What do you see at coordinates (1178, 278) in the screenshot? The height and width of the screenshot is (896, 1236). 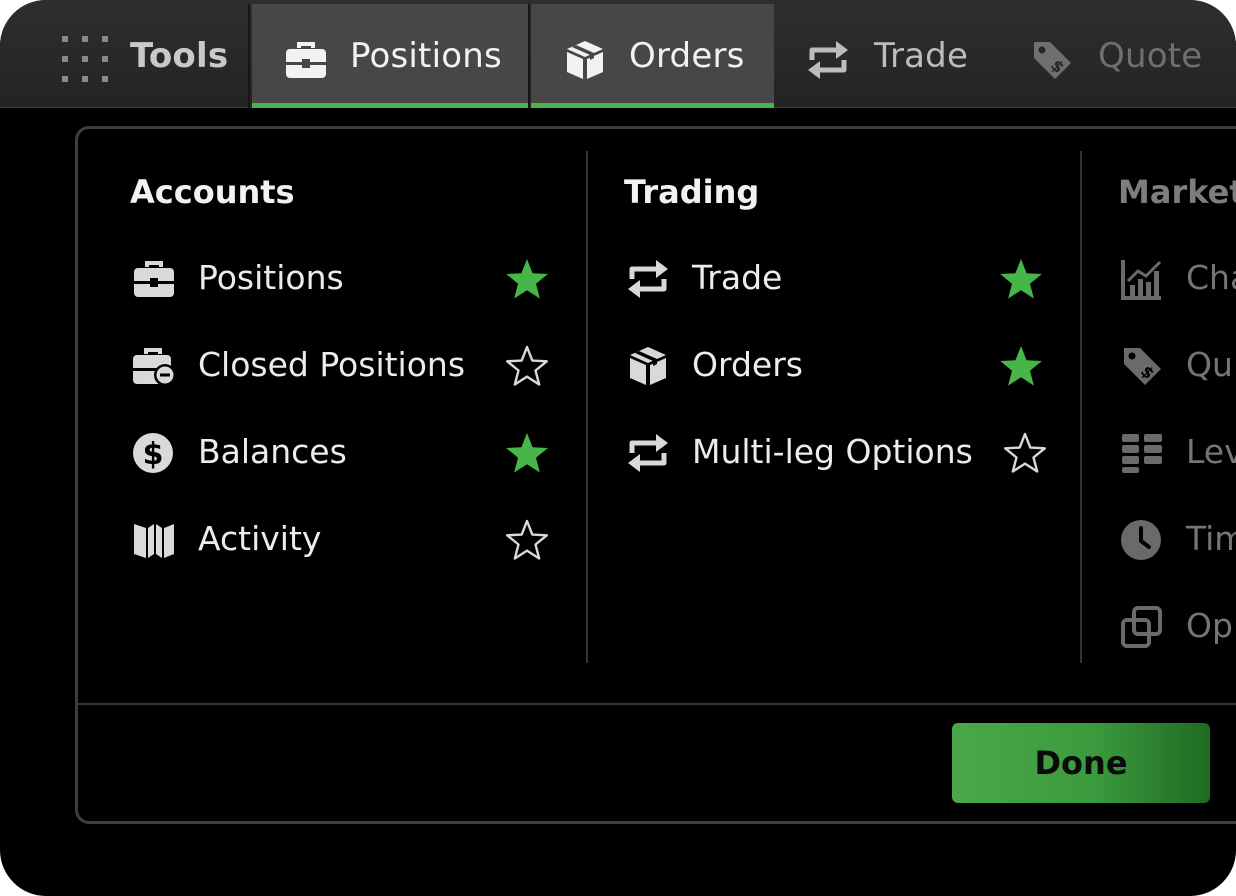 I see `menu-item-charts: Cha` at bounding box center [1178, 278].